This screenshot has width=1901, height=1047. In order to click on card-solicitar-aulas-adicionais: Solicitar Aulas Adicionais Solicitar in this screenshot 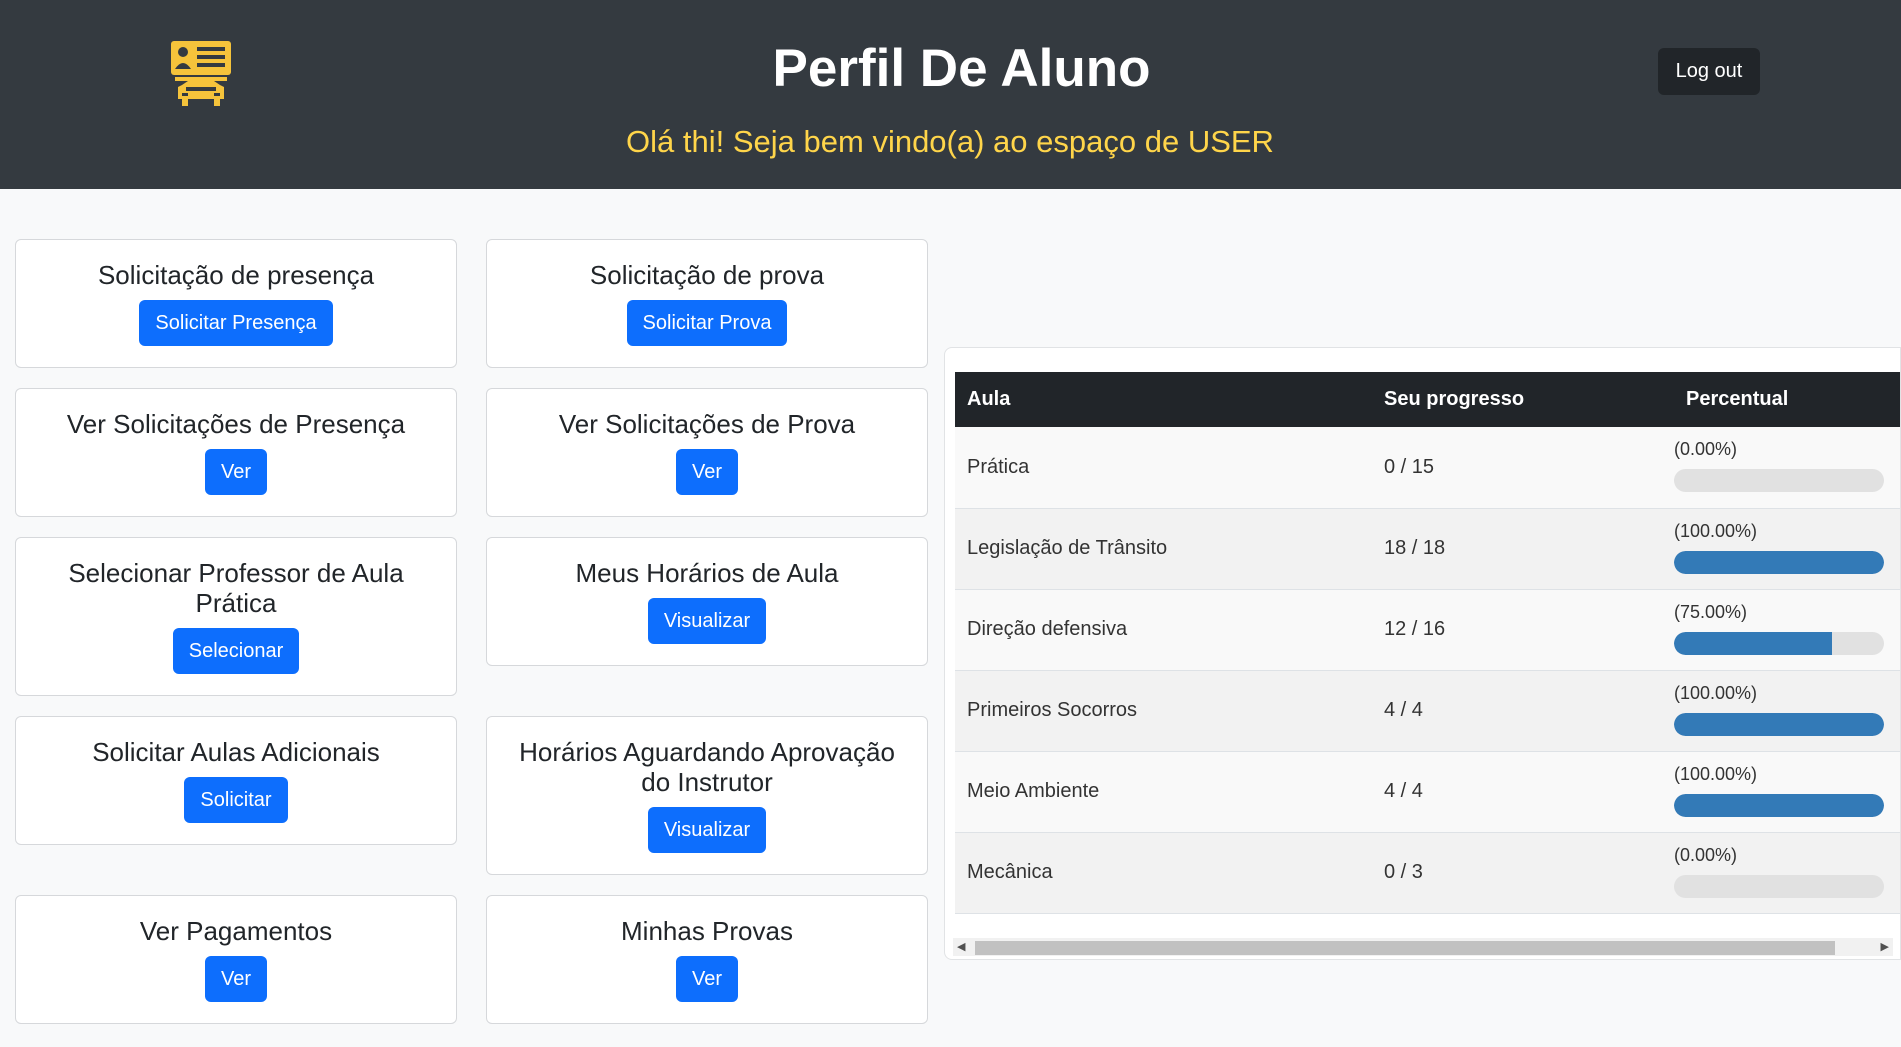, I will do `click(236, 780)`.